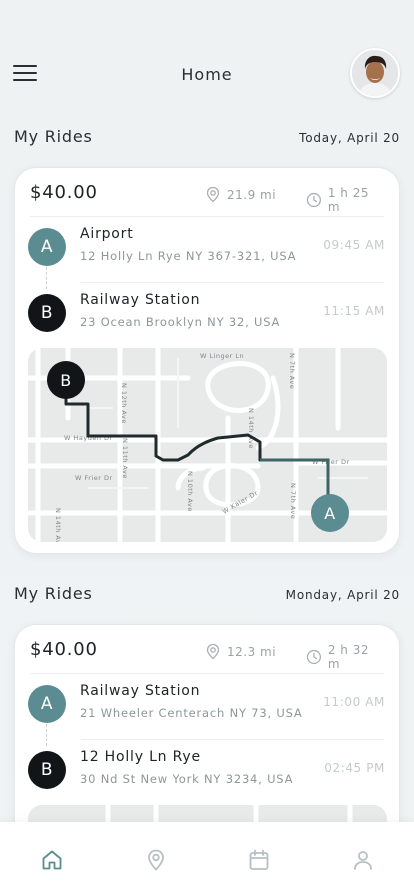 This screenshot has height=896, width=414. Describe the element at coordinates (107, 234) in the screenshot. I see `stop-name: Airport` at that location.